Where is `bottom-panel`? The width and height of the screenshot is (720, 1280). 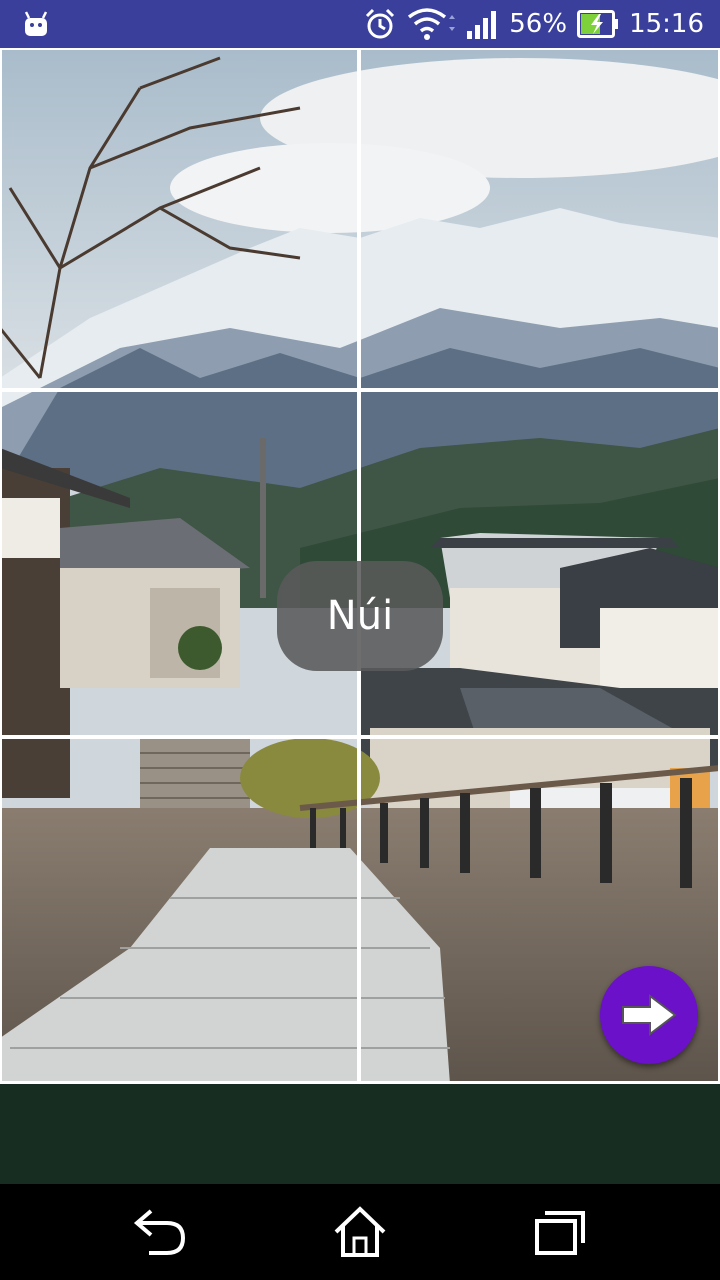
bottom-panel is located at coordinates (360, 1134).